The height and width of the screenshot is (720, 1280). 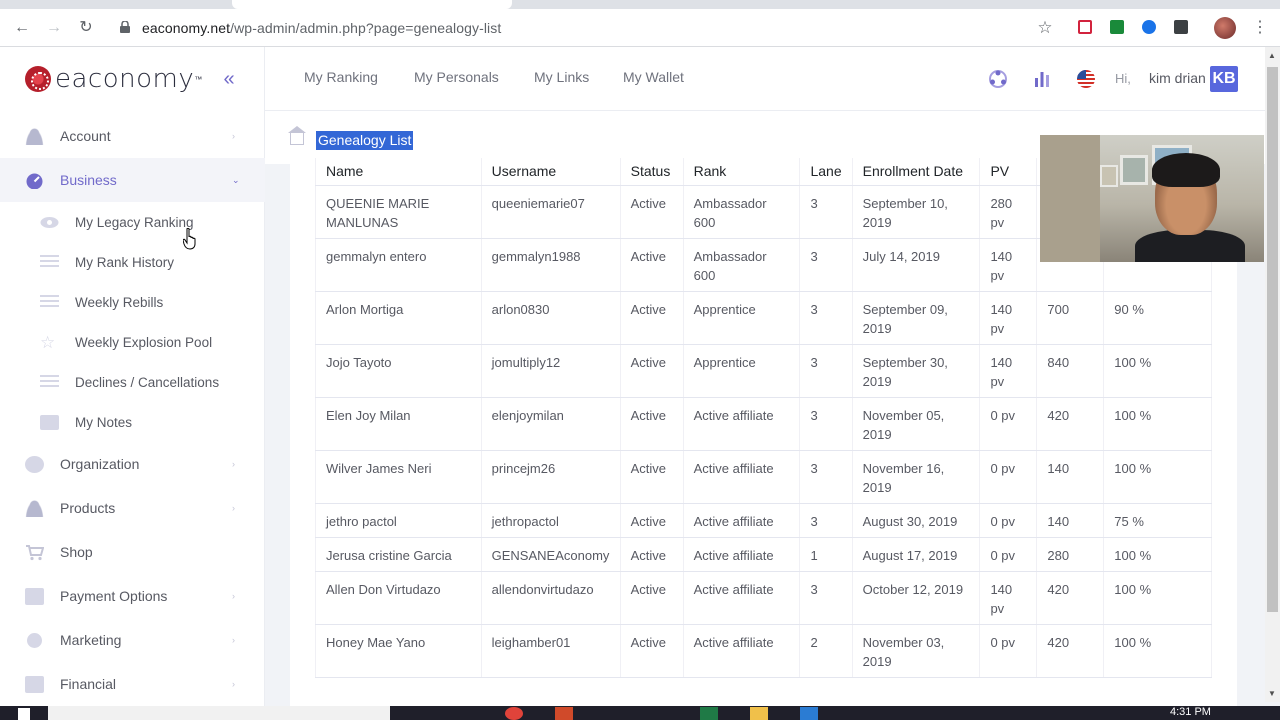 What do you see at coordinates (132, 382) in the screenshot?
I see `sidebar-subitem-declines-cancellations: Declines / Cancellations` at bounding box center [132, 382].